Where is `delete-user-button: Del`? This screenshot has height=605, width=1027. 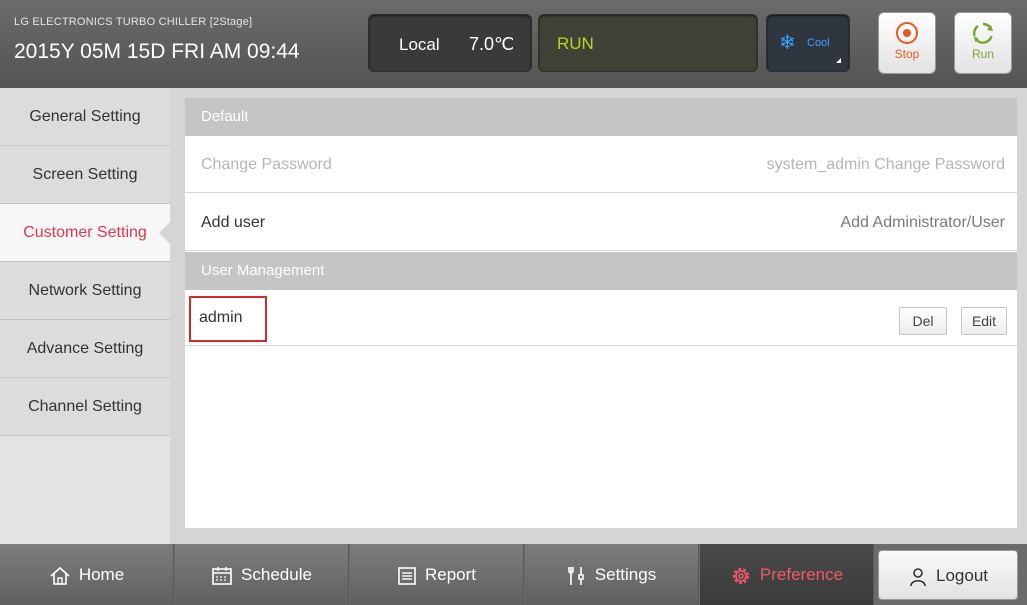
delete-user-button: Del is located at coordinates (923, 321).